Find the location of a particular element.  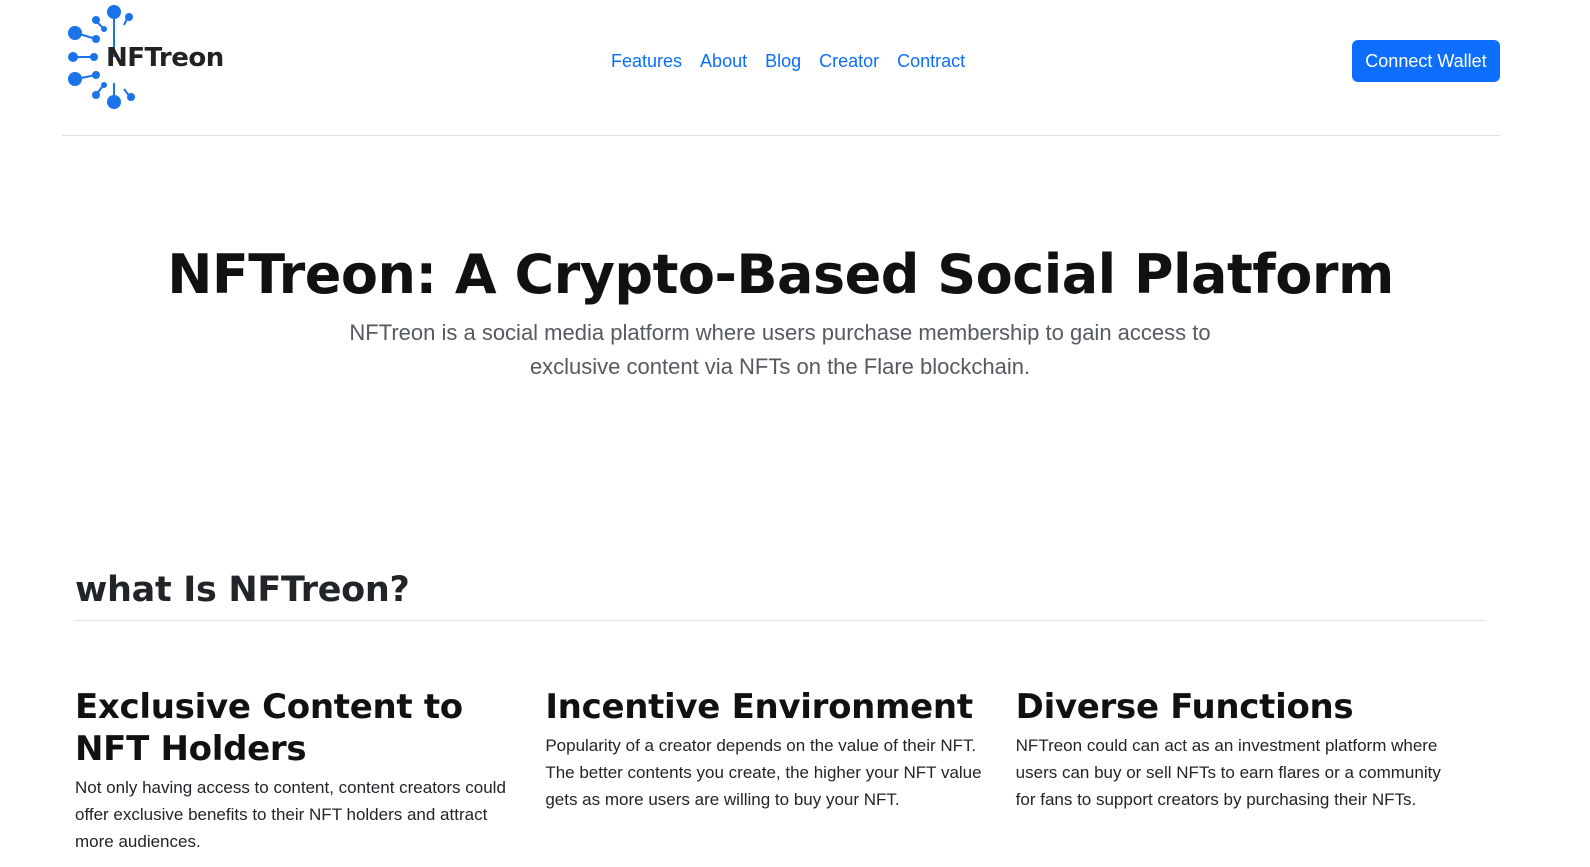

hero-title: NFTreon: A Crypto-Based Social Platform is located at coordinates (780, 274).